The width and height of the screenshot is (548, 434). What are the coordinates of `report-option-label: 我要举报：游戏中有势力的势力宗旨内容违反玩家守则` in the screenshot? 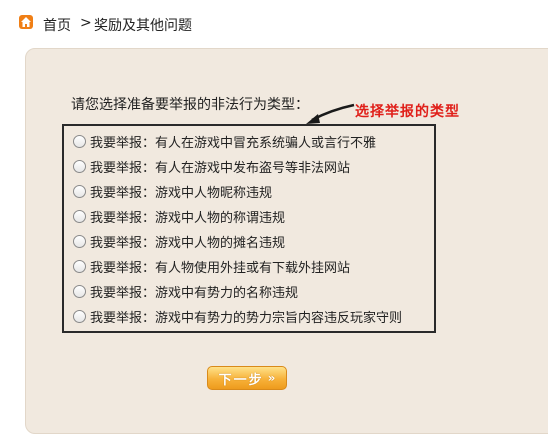 It's located at (246, 318).